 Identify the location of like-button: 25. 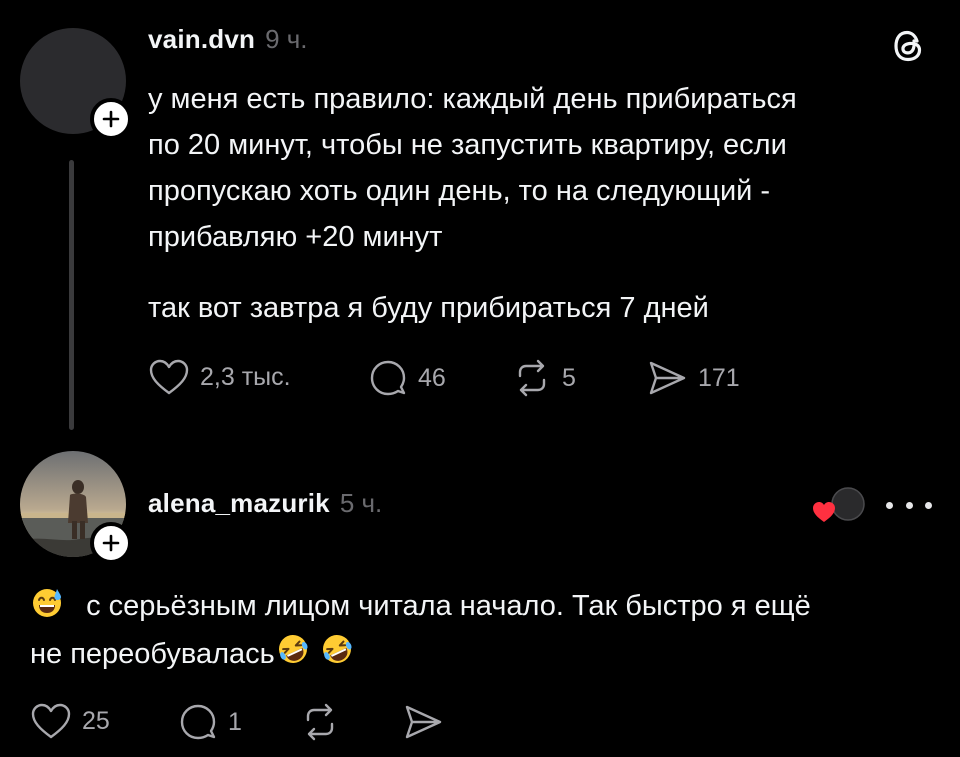
(70, 721).